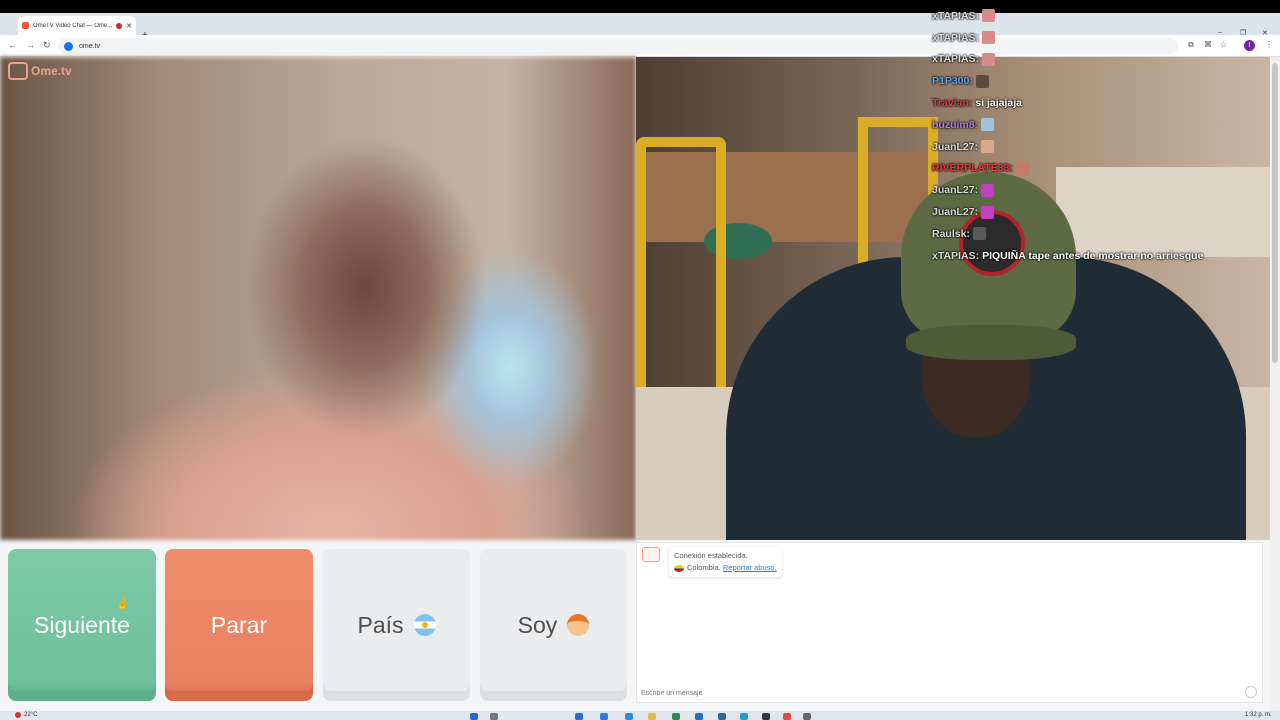 This screenshot has width=1280, height=720. Describe the element at coordinates (651, 554) in the screenshot. I see `ometv-chat-avatar-icon` at that location.